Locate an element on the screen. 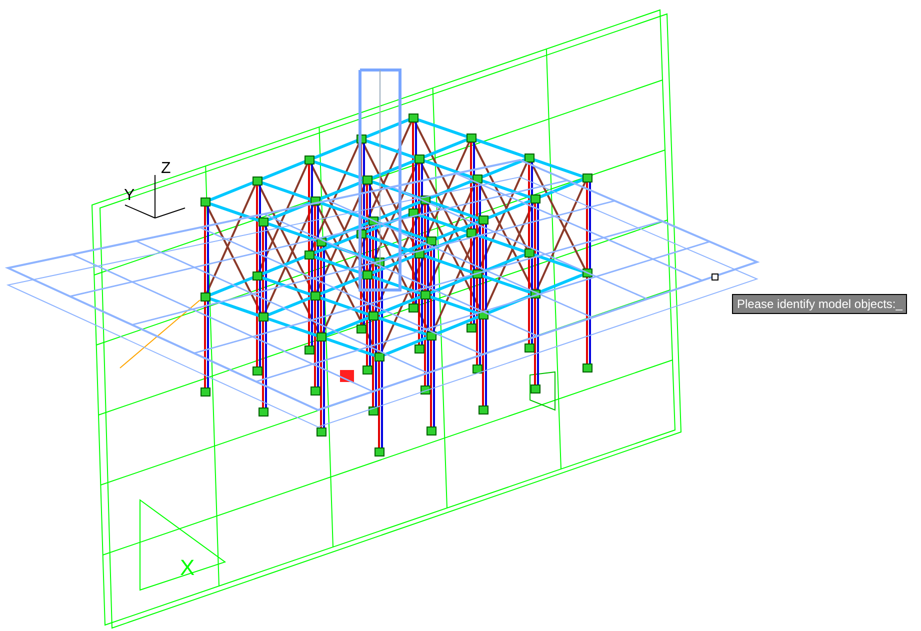 This screenshot has height=631, width=921. paper-space-triangle-icon is located at coordinates (183, 545).